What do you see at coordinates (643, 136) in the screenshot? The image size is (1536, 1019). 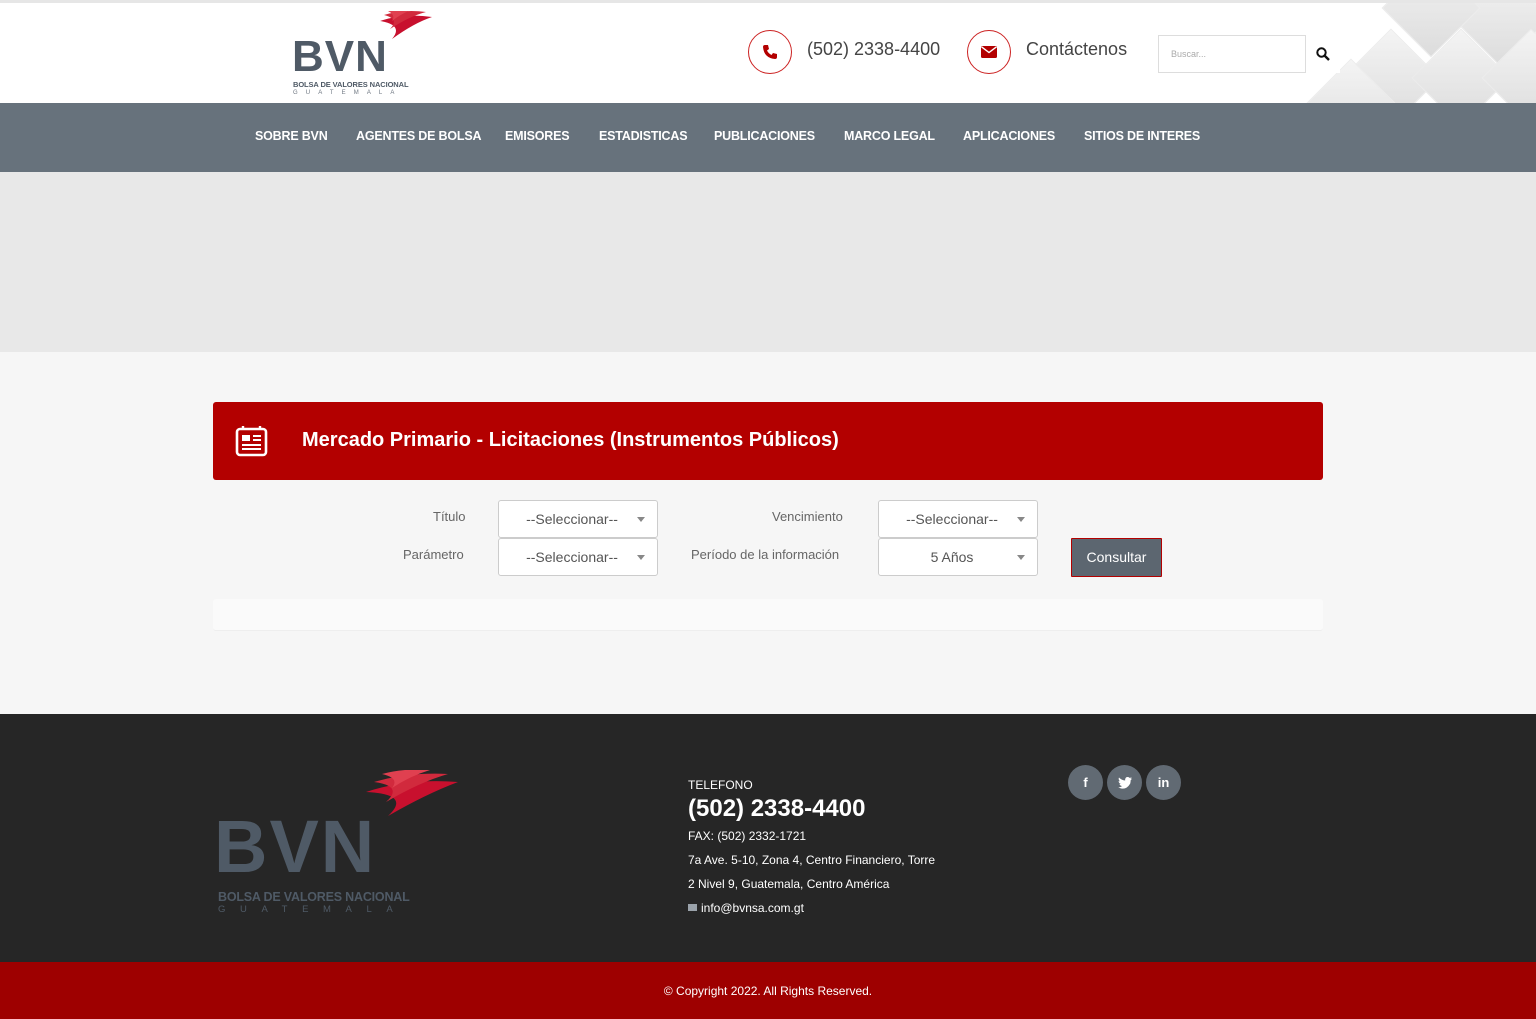 I see `nav-item-estadisticas: ESTADISTICAS` at bounding box center [643, 136].